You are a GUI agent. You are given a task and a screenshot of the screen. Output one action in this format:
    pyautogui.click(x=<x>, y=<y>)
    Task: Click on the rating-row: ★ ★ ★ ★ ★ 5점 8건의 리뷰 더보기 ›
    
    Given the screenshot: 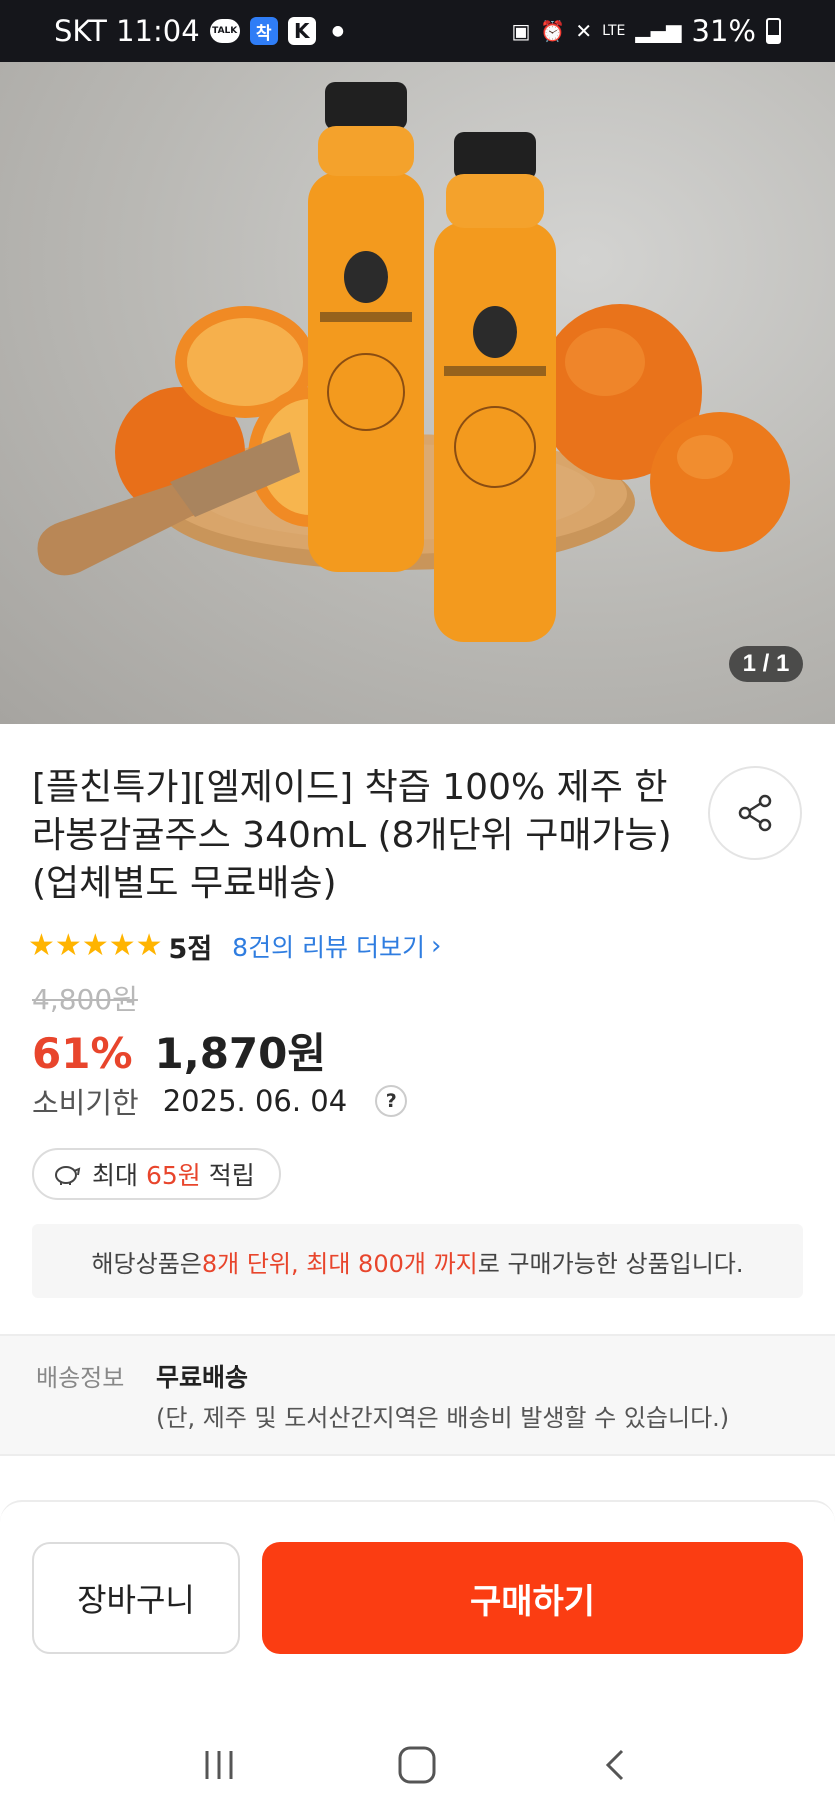 What is the action you would take?
    pyautogui.click(x=234, y=946)
    